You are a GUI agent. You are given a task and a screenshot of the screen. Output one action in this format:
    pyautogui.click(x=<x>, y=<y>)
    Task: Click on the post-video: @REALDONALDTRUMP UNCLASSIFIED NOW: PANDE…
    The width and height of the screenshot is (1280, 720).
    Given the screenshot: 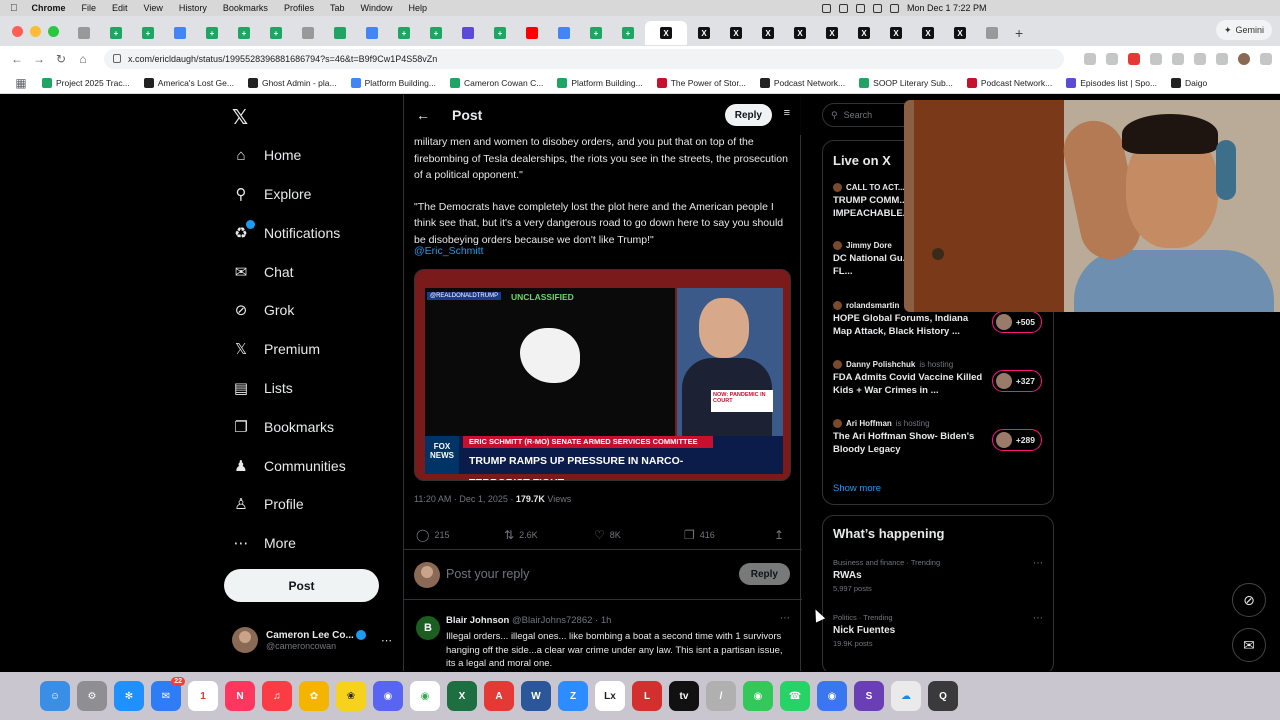 What is the action you would take?
    pyautogui.click(x=602, y=375)
    